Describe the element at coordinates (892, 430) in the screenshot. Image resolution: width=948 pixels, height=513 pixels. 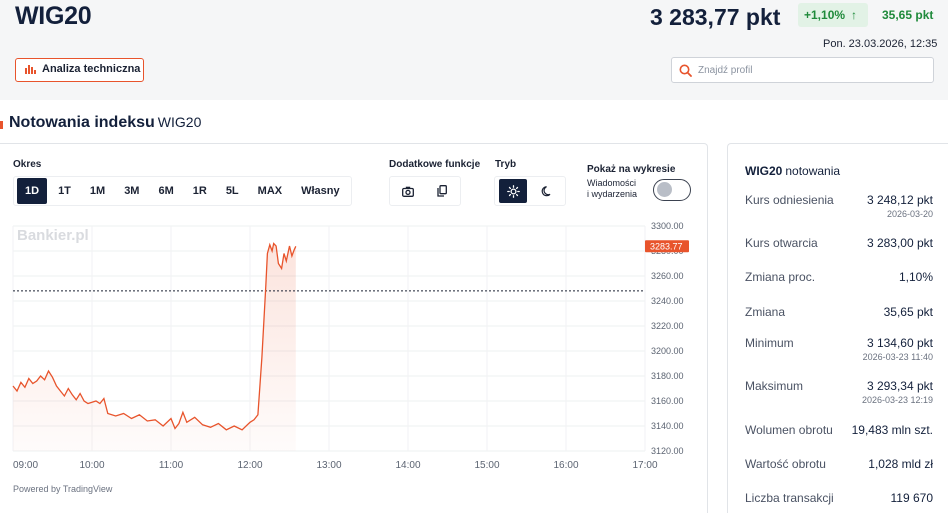
I see `stat-value: 19,483 mln szt.` at that location.